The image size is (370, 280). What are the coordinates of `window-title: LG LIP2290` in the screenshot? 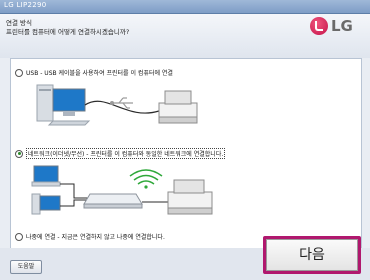 It's located at (25, 5).